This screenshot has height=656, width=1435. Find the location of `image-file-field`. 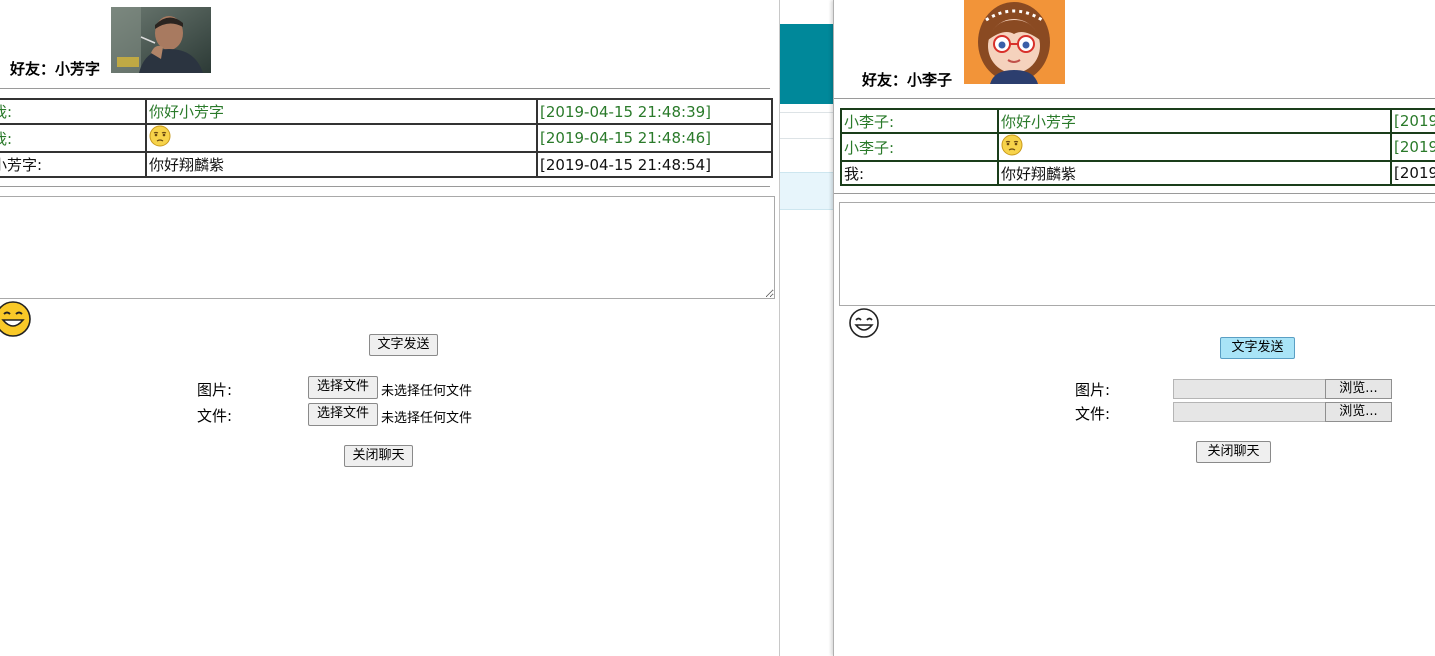

image-file-field is located at coordinates (1250, 389).